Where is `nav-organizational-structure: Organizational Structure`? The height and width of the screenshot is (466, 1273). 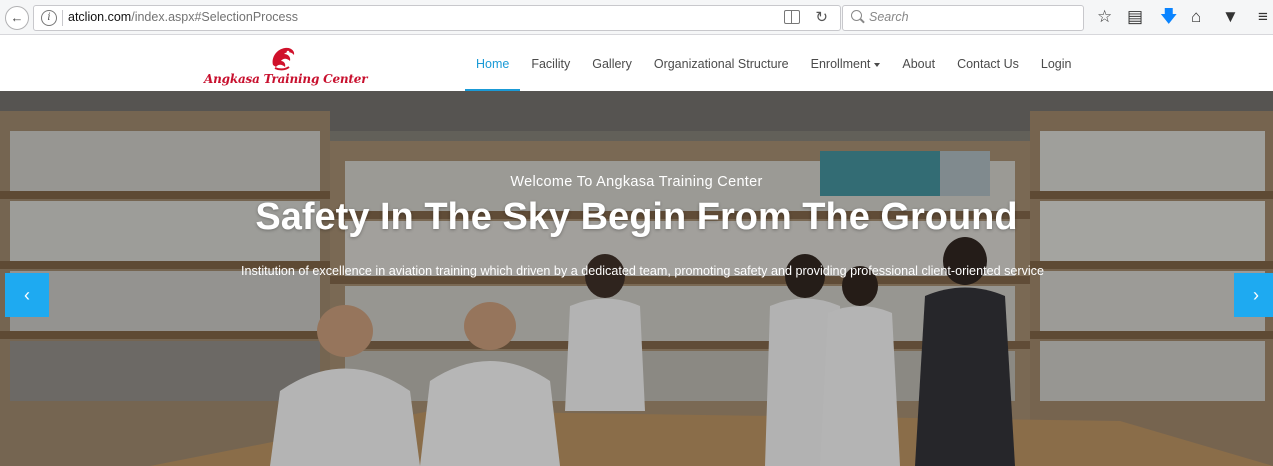
nav-organizational-structure: Organizational Structure is located at coordinates (721, 63).